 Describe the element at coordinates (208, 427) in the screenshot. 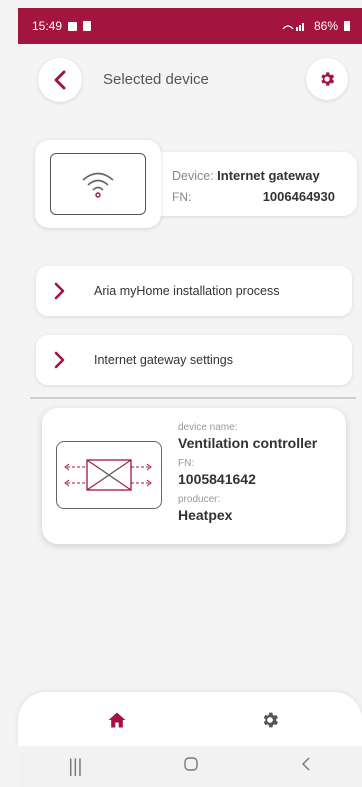

I see `device-name-label: device name:` at that location.